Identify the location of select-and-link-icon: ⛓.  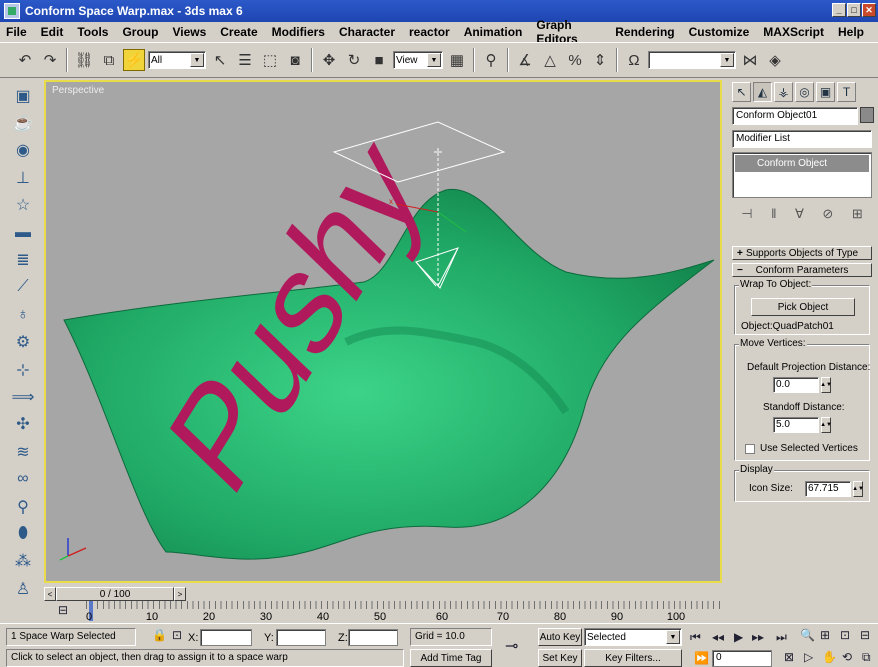
(84, 60).